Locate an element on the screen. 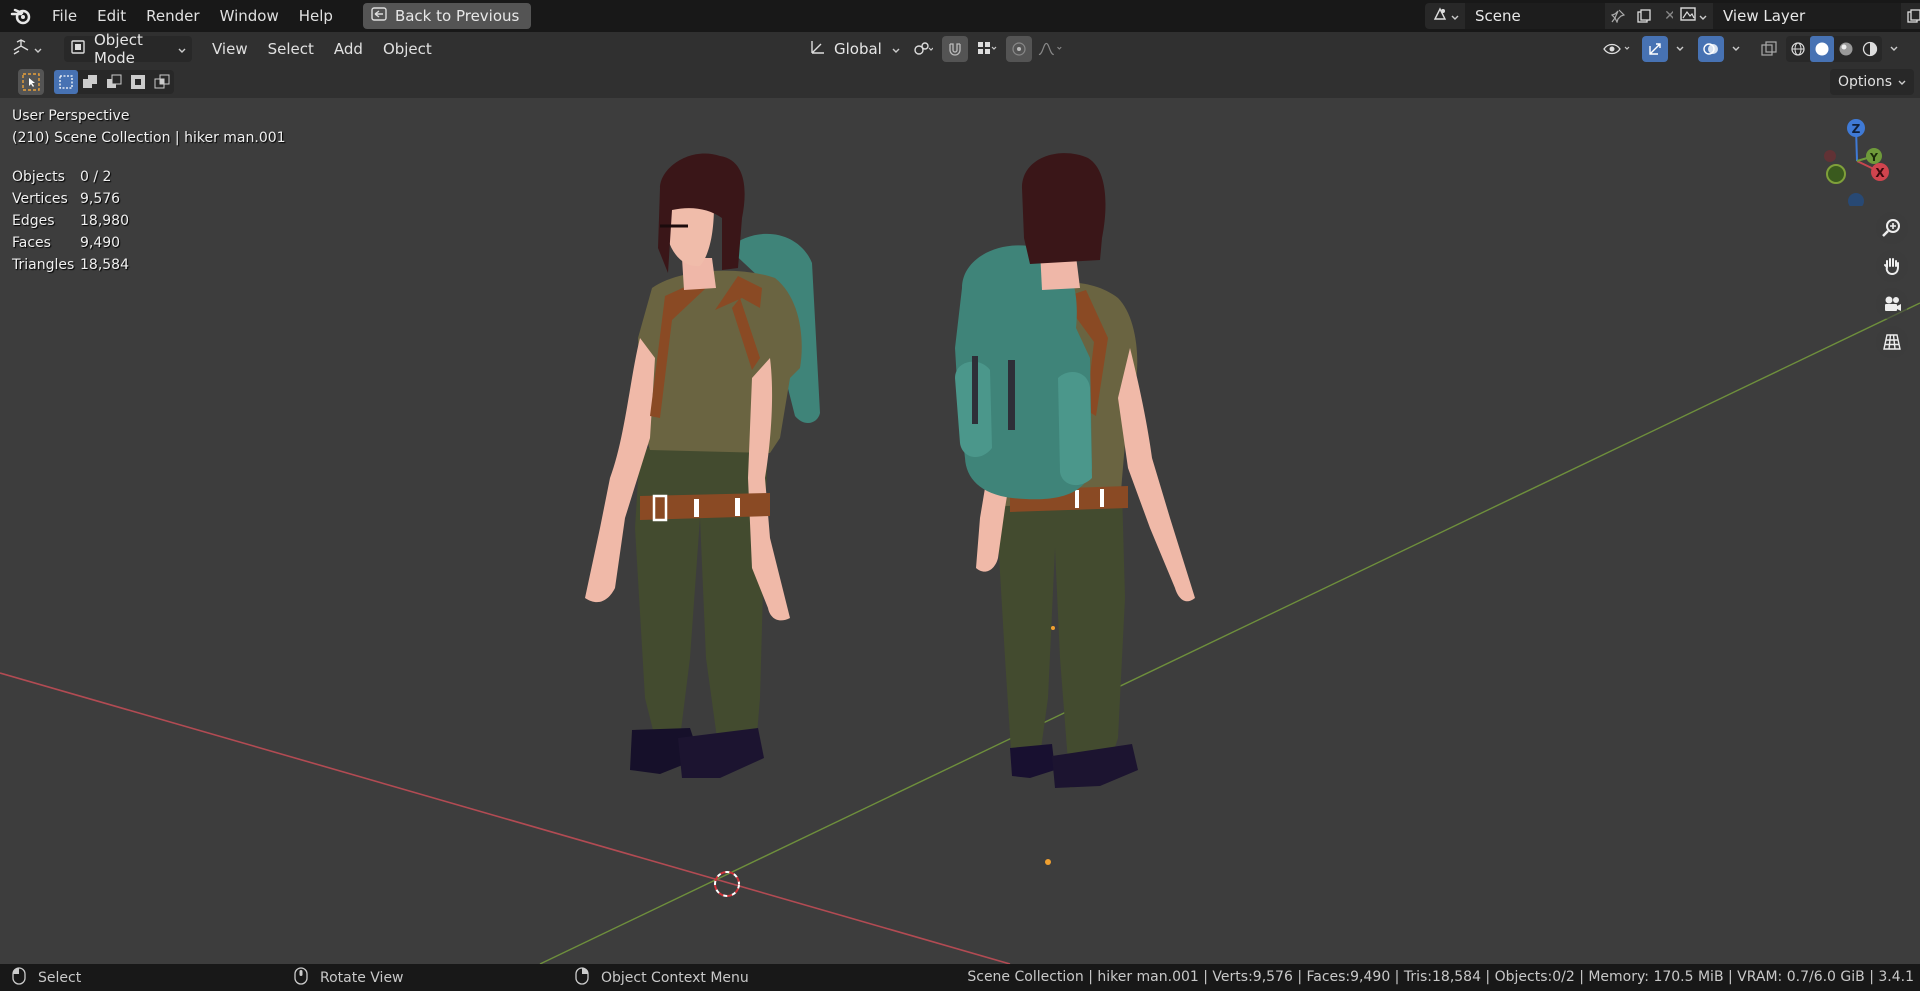  new-scene-icon is located at coordinates (1644, 16).